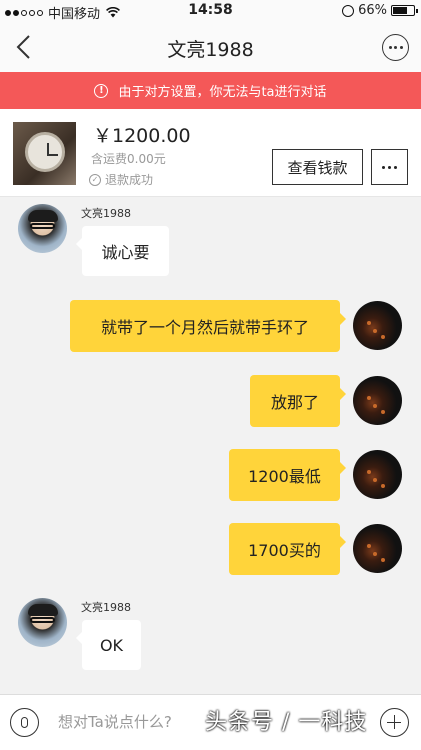 Image resolution: width=421 pixels, height=750 pixels. What do you see at coordinates (210, 50) in the screenshot?
I see `page-title: 文亮1988` at bounding box center [210, 50].